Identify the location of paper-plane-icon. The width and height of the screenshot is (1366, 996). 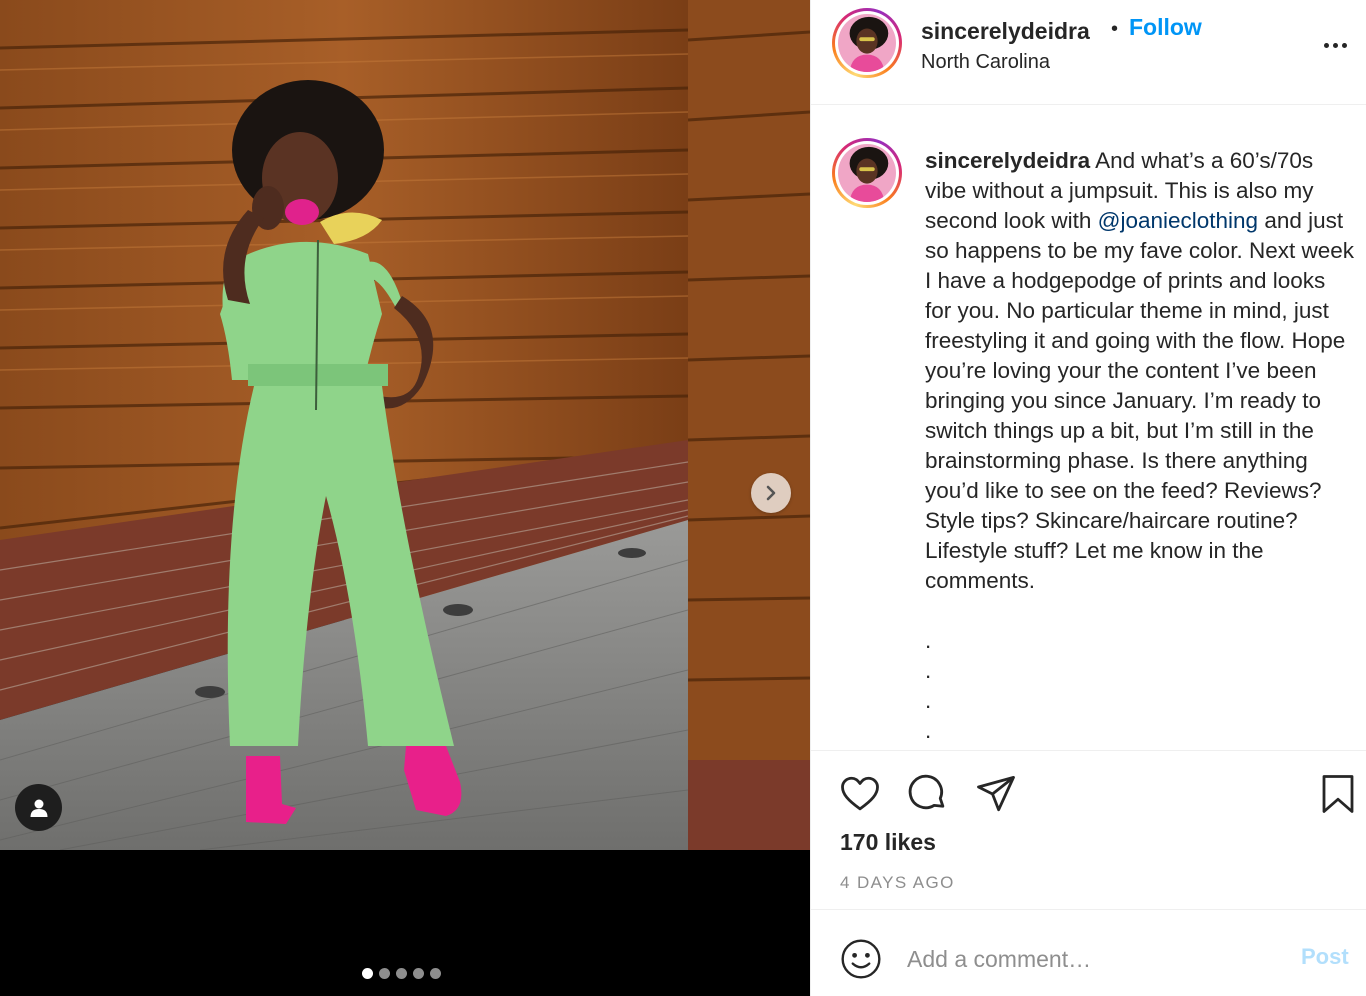
(996, 793).